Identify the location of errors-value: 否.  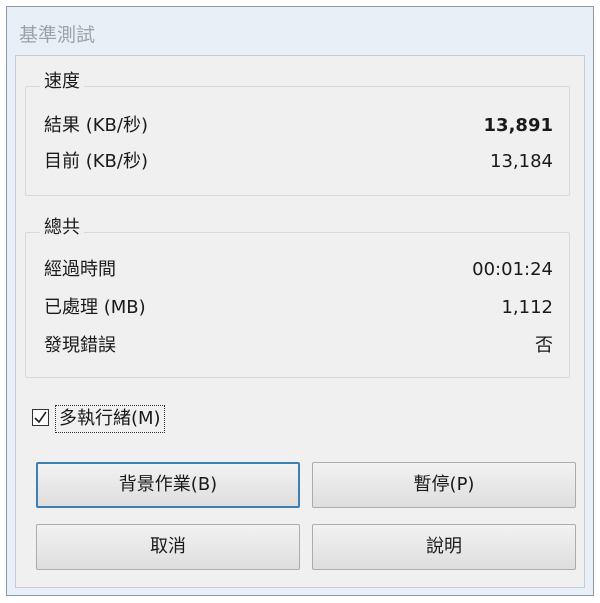
(544, 345).